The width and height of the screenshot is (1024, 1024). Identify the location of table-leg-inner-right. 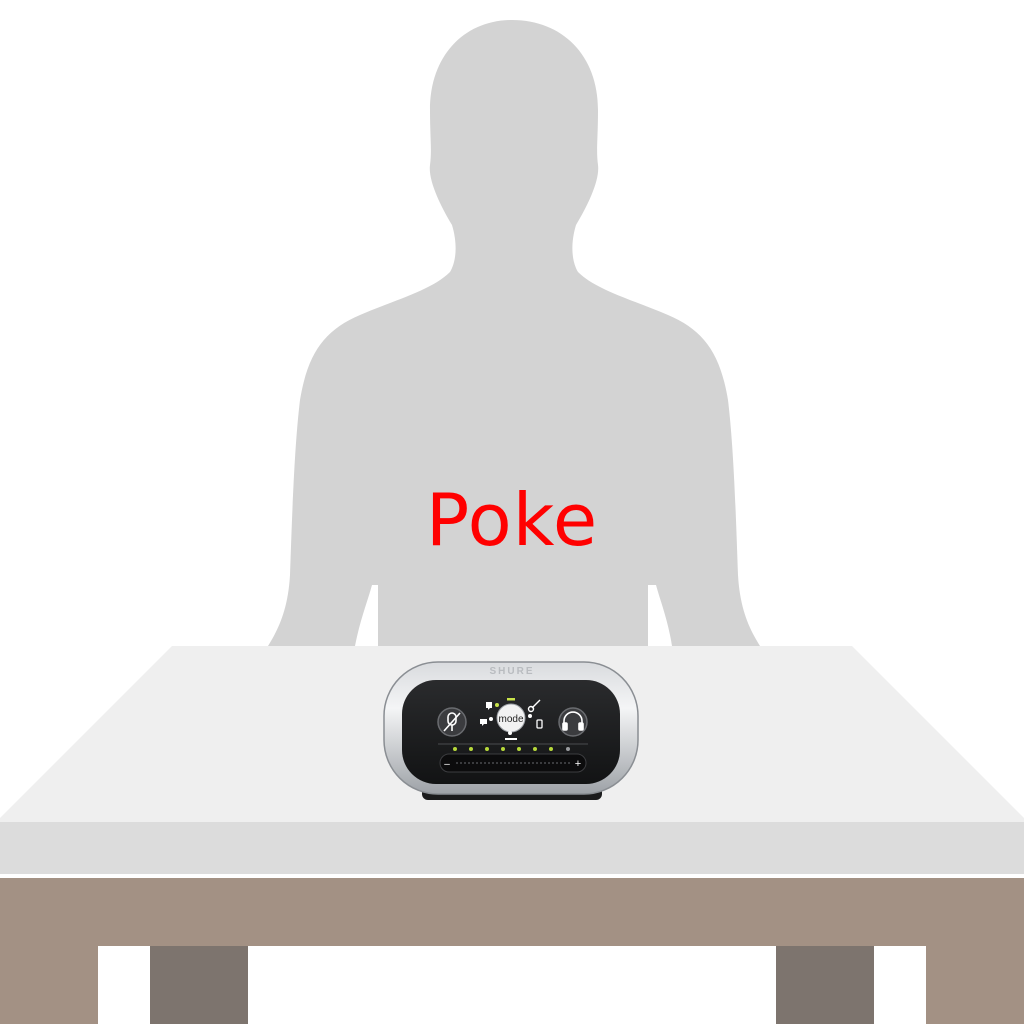
(825, 985).